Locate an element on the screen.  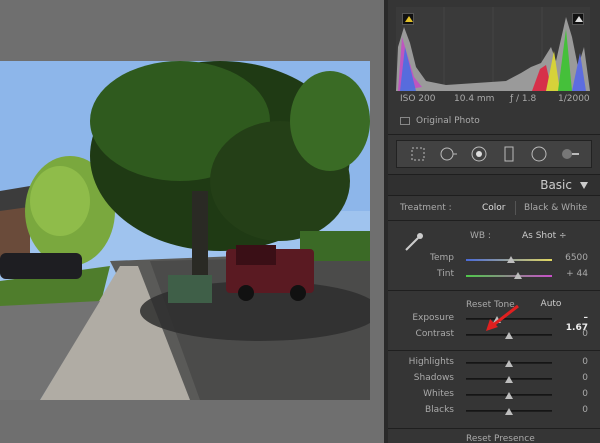
blacks-value: 0 is located at coordinates (574, 410).